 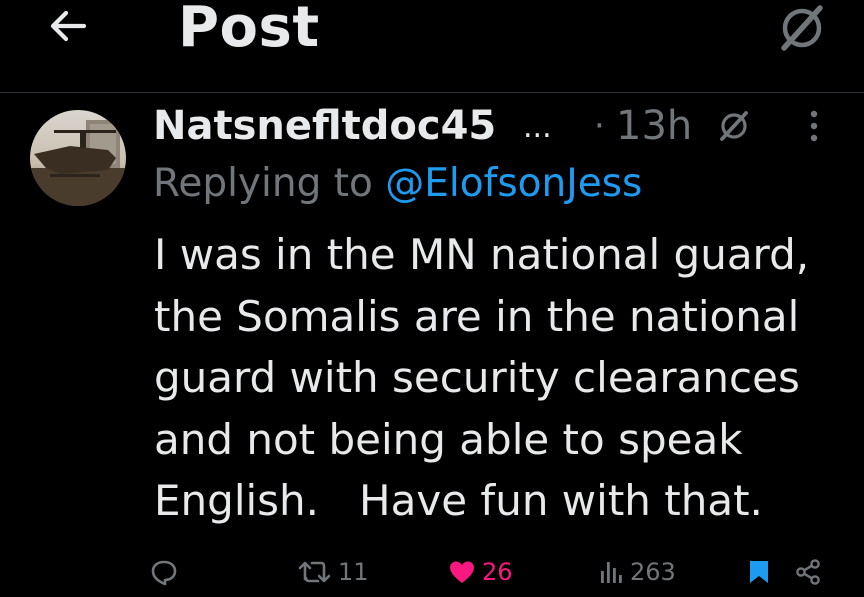 I want to click on like-button: 26, so click(x=480, y=572).